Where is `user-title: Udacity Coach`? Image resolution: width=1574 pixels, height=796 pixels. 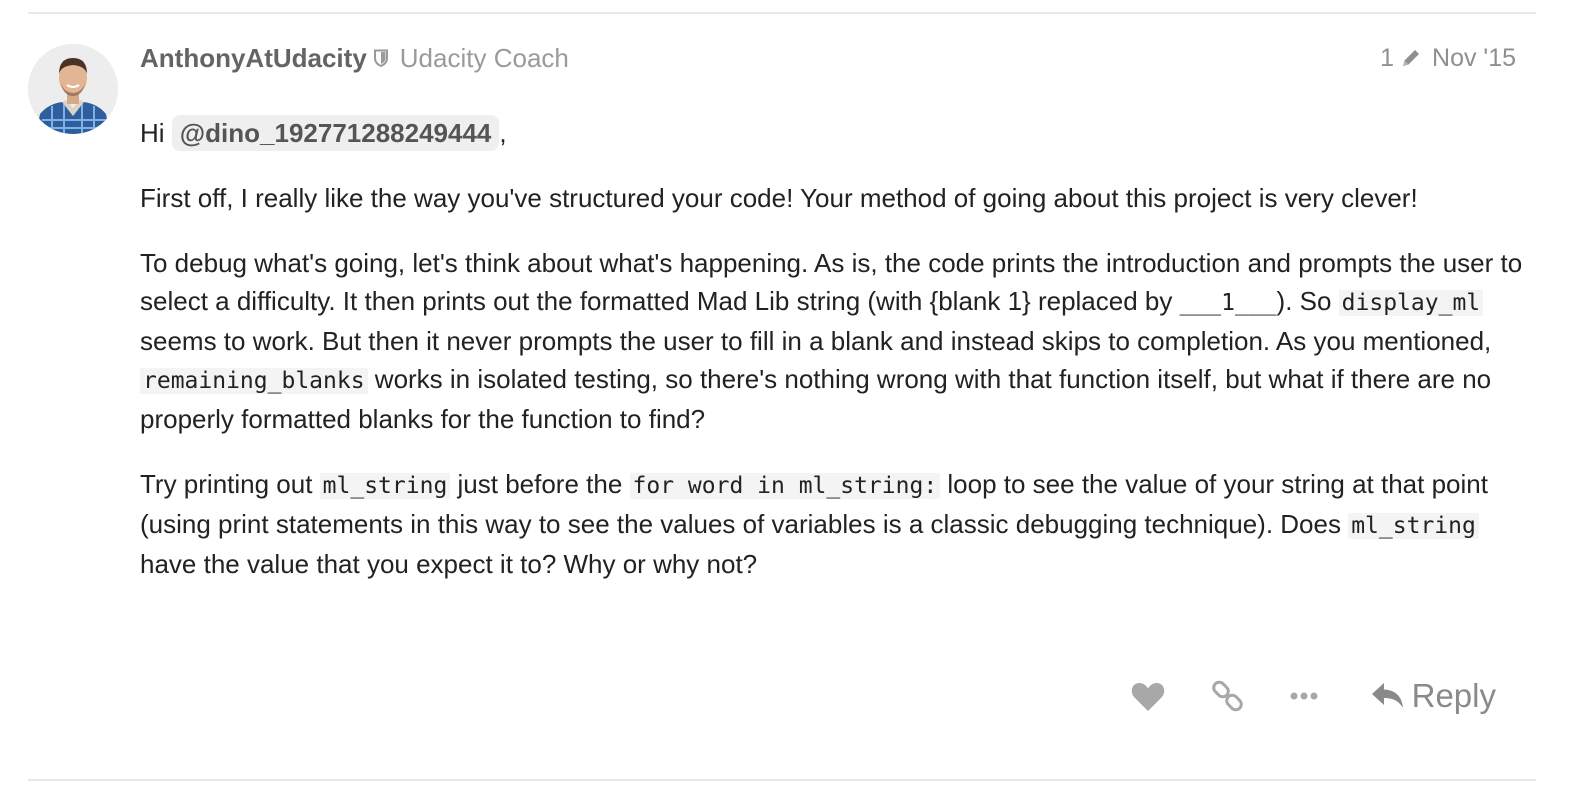
user-title: Udacity Coach is located at coordinates (484, 57).